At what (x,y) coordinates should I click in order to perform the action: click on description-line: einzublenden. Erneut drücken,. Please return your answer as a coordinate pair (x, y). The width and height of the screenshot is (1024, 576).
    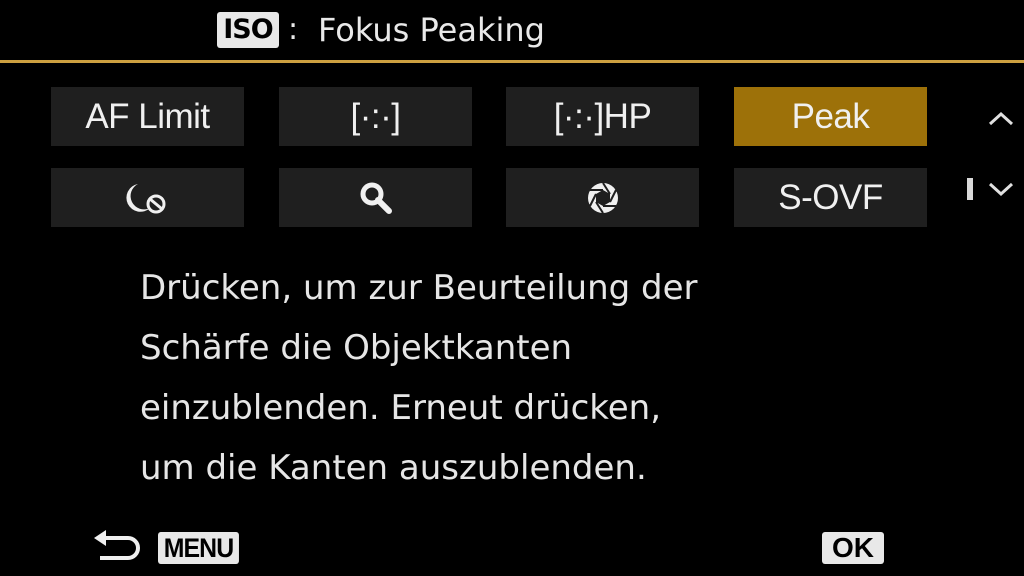
    Looking at the image, I should click on (401, 408).